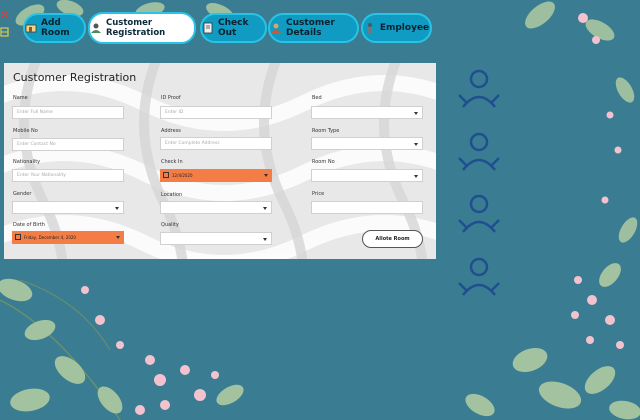 The width and height of the screenshot is (640, 420). Describe the element at coordinates (31, 28) in the screenshot. I see `room-icon` at that location.